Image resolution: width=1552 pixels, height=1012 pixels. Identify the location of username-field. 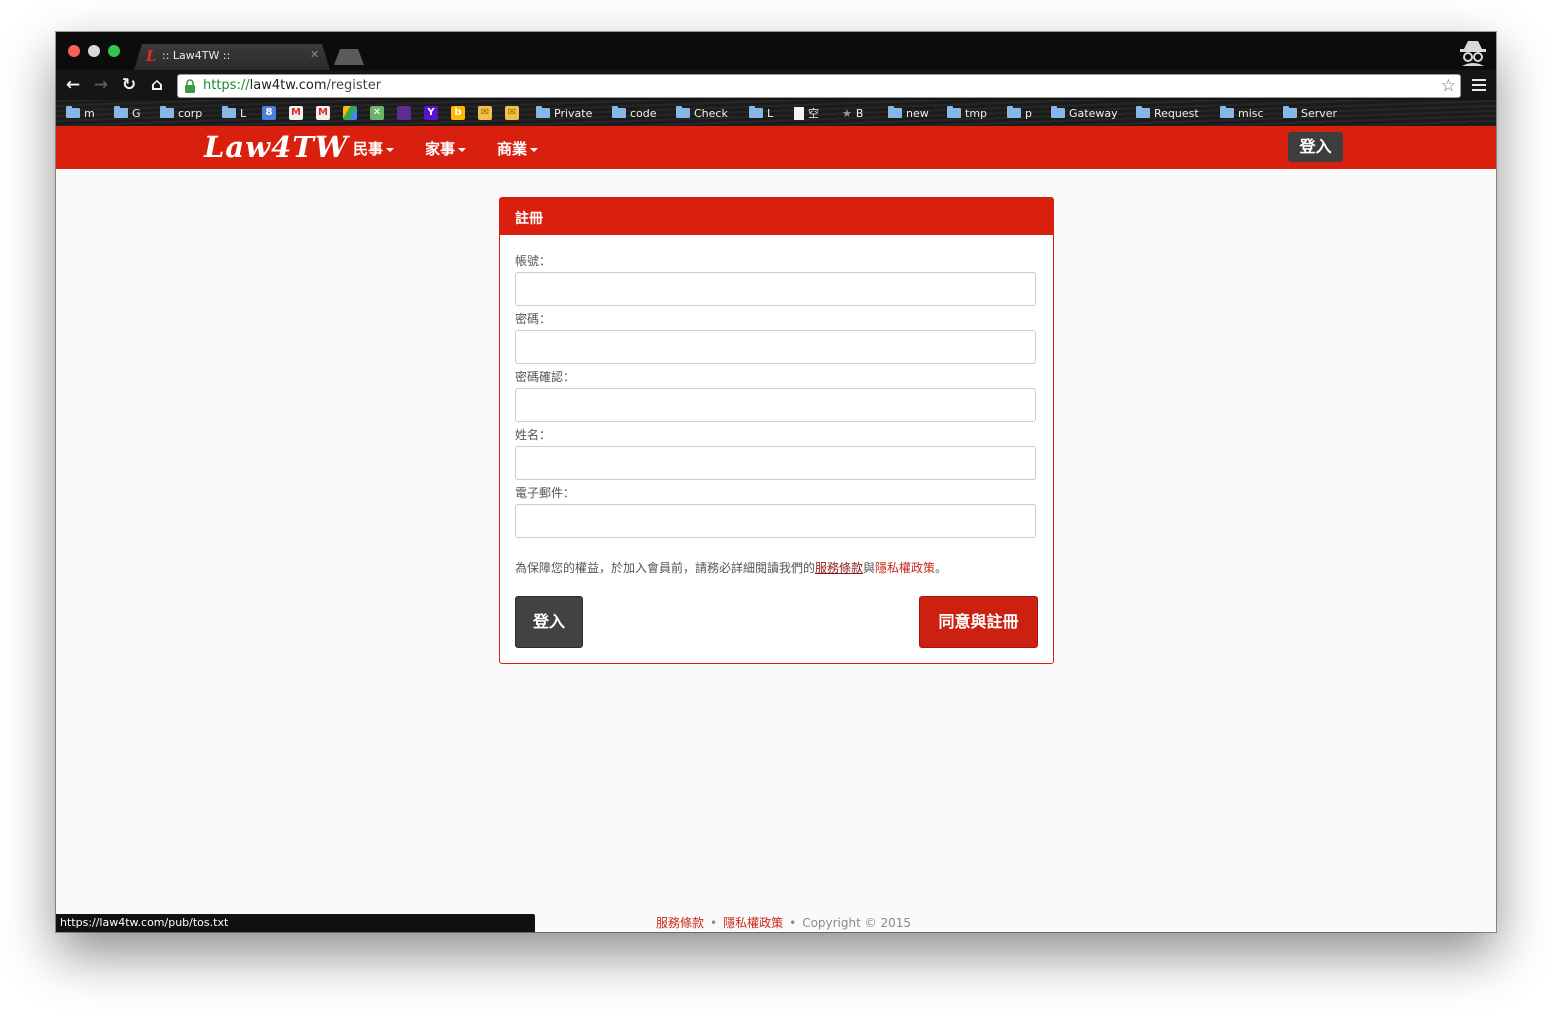
(775, 289).